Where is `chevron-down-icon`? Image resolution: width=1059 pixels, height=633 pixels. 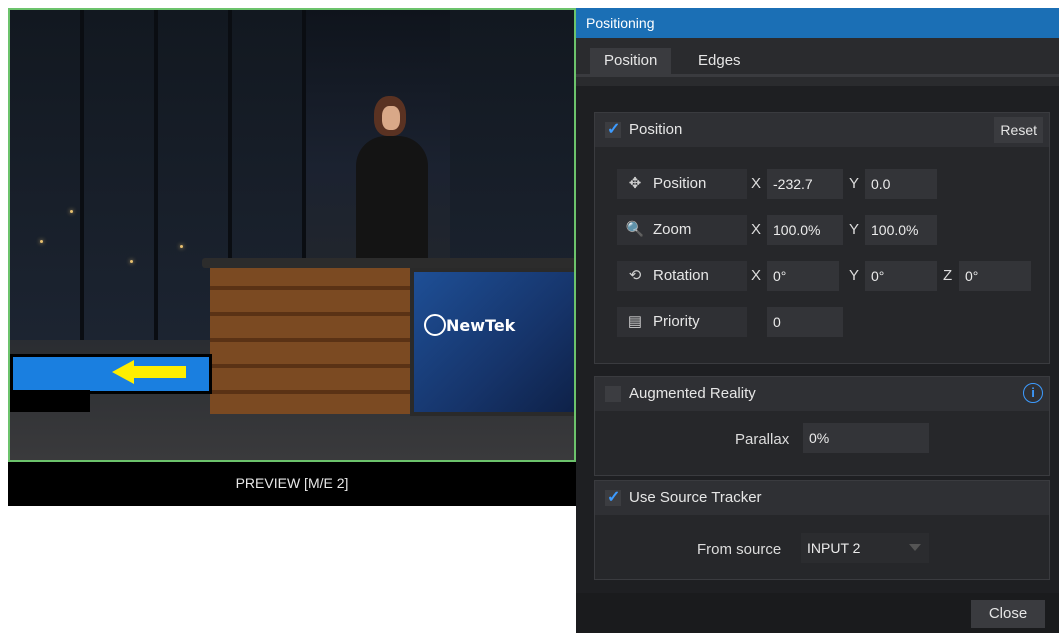
chevron-down-icon is located at coordinates (915, 547).